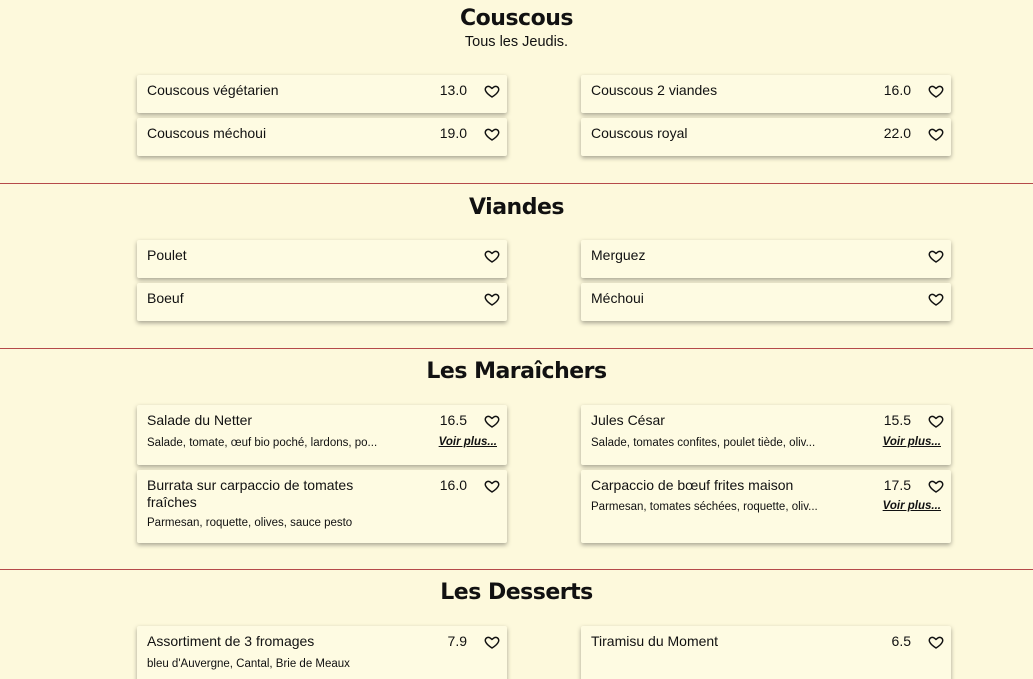 This screenshot has width=1033, height=679. I want to click on menu-item-card: Tiramisu du Moment 6.5, so click(766, 652).